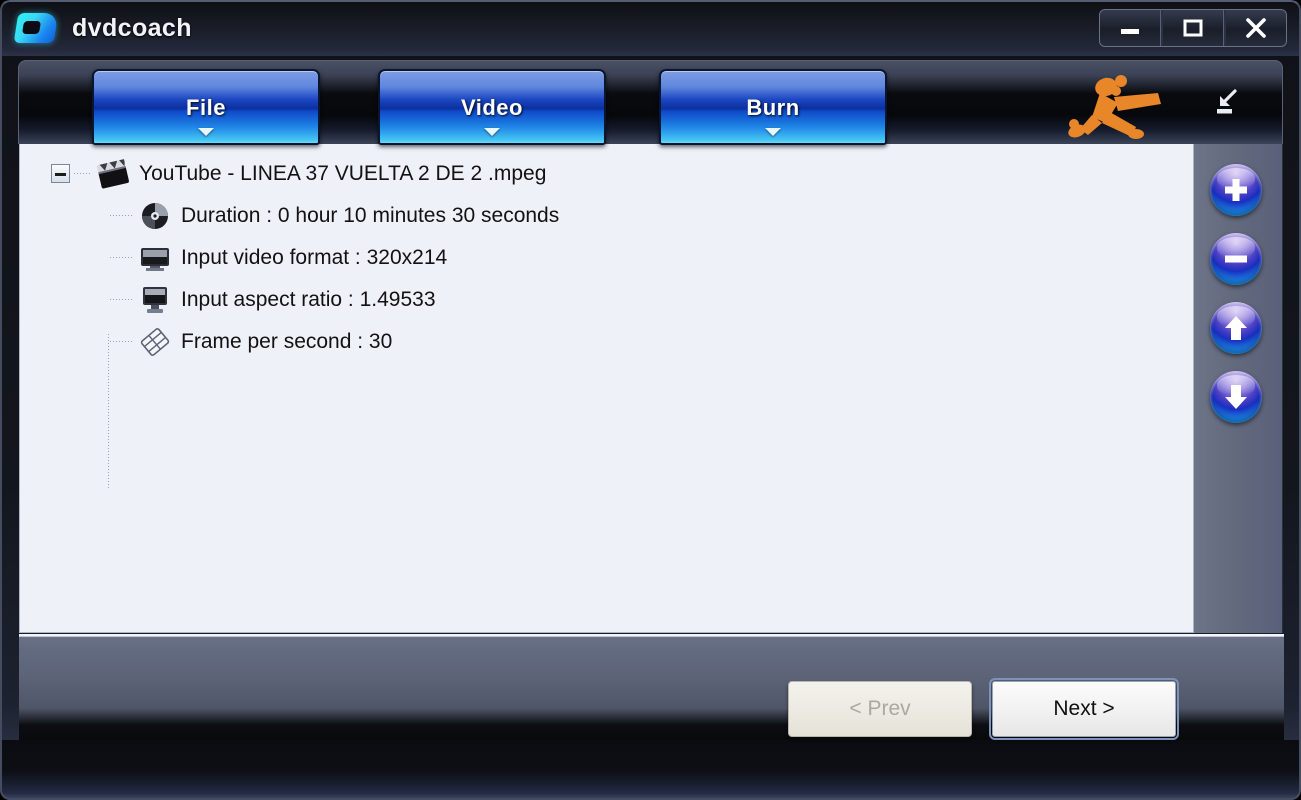 The width and height of the screenshot is (1301, 800). I want to click on film-frame-icon, so click(155, 342).